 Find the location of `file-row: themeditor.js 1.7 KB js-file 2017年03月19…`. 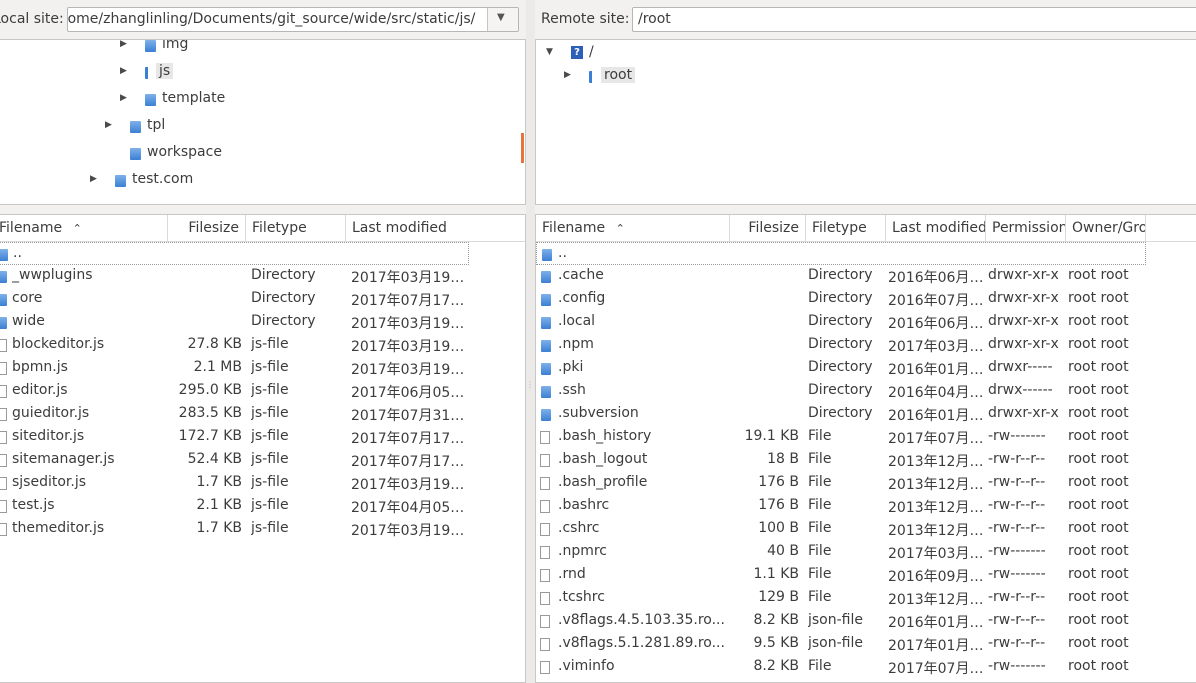

file-row: themeditor.js 1.7 KB js-file 2017年03月19… is located at coordinates (262, 529).